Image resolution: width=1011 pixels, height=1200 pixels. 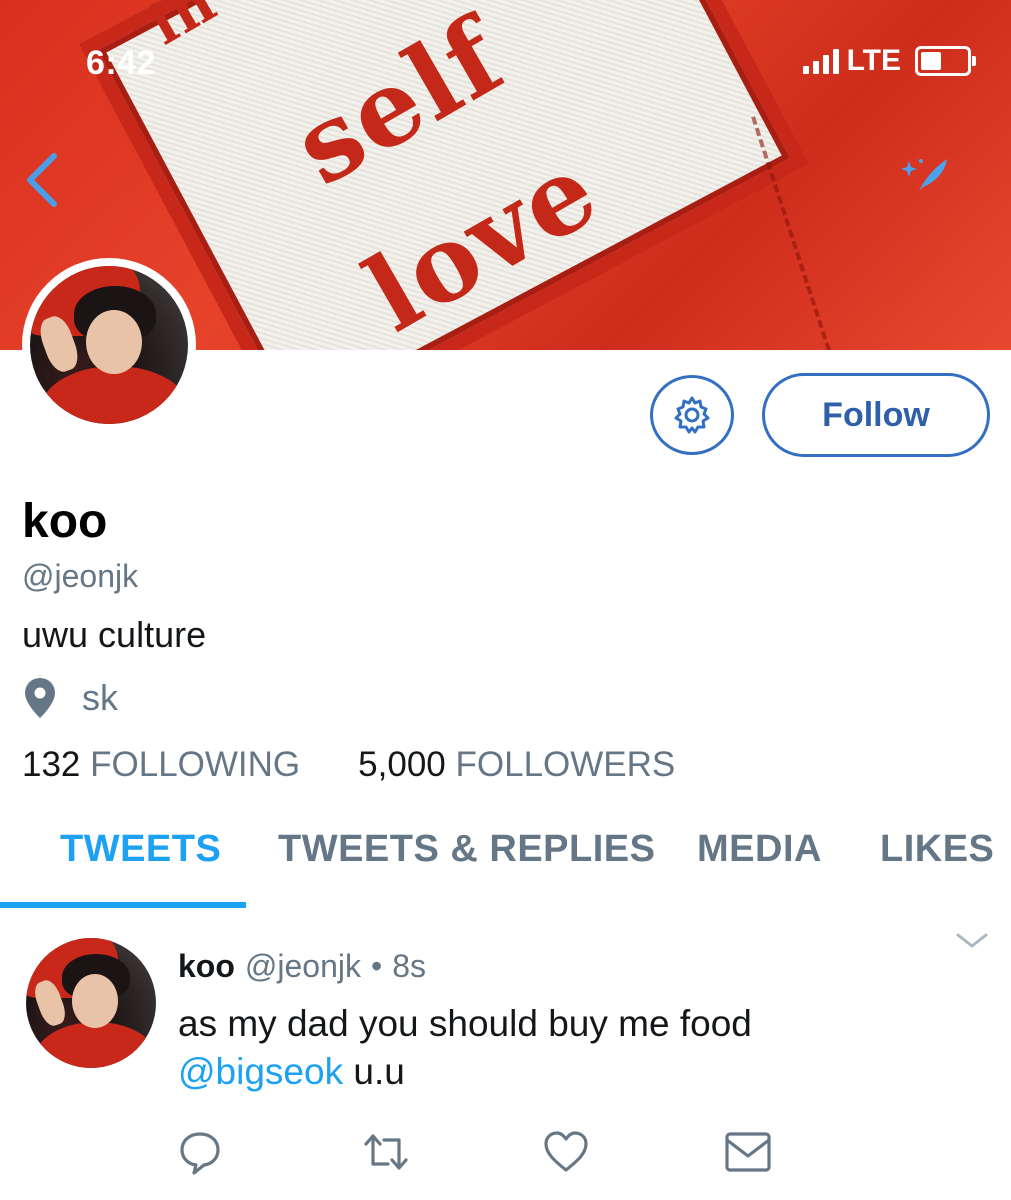 I want to click on status-right: LTE, so click(x=889, y=61).